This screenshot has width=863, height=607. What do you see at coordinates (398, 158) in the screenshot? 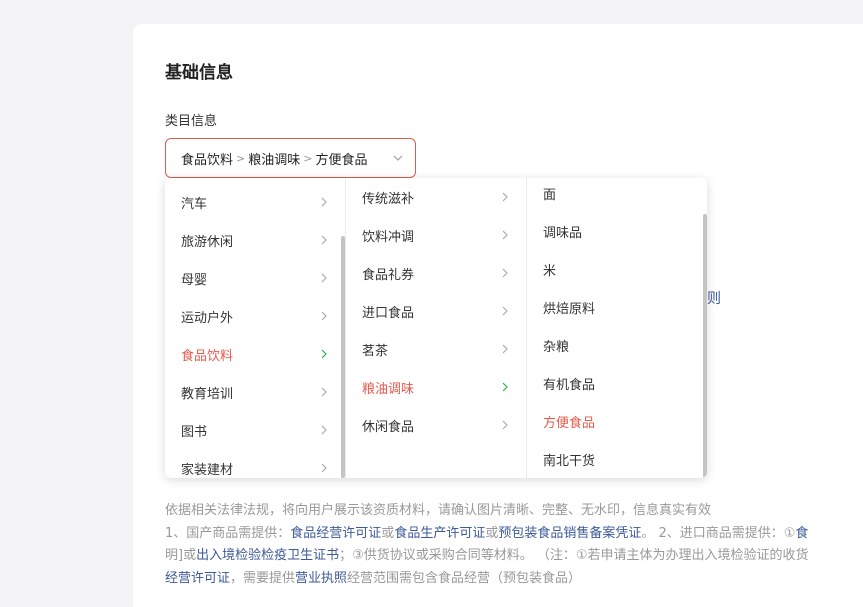
I see `chevron-down-icon` at bounding box center [398, 158].